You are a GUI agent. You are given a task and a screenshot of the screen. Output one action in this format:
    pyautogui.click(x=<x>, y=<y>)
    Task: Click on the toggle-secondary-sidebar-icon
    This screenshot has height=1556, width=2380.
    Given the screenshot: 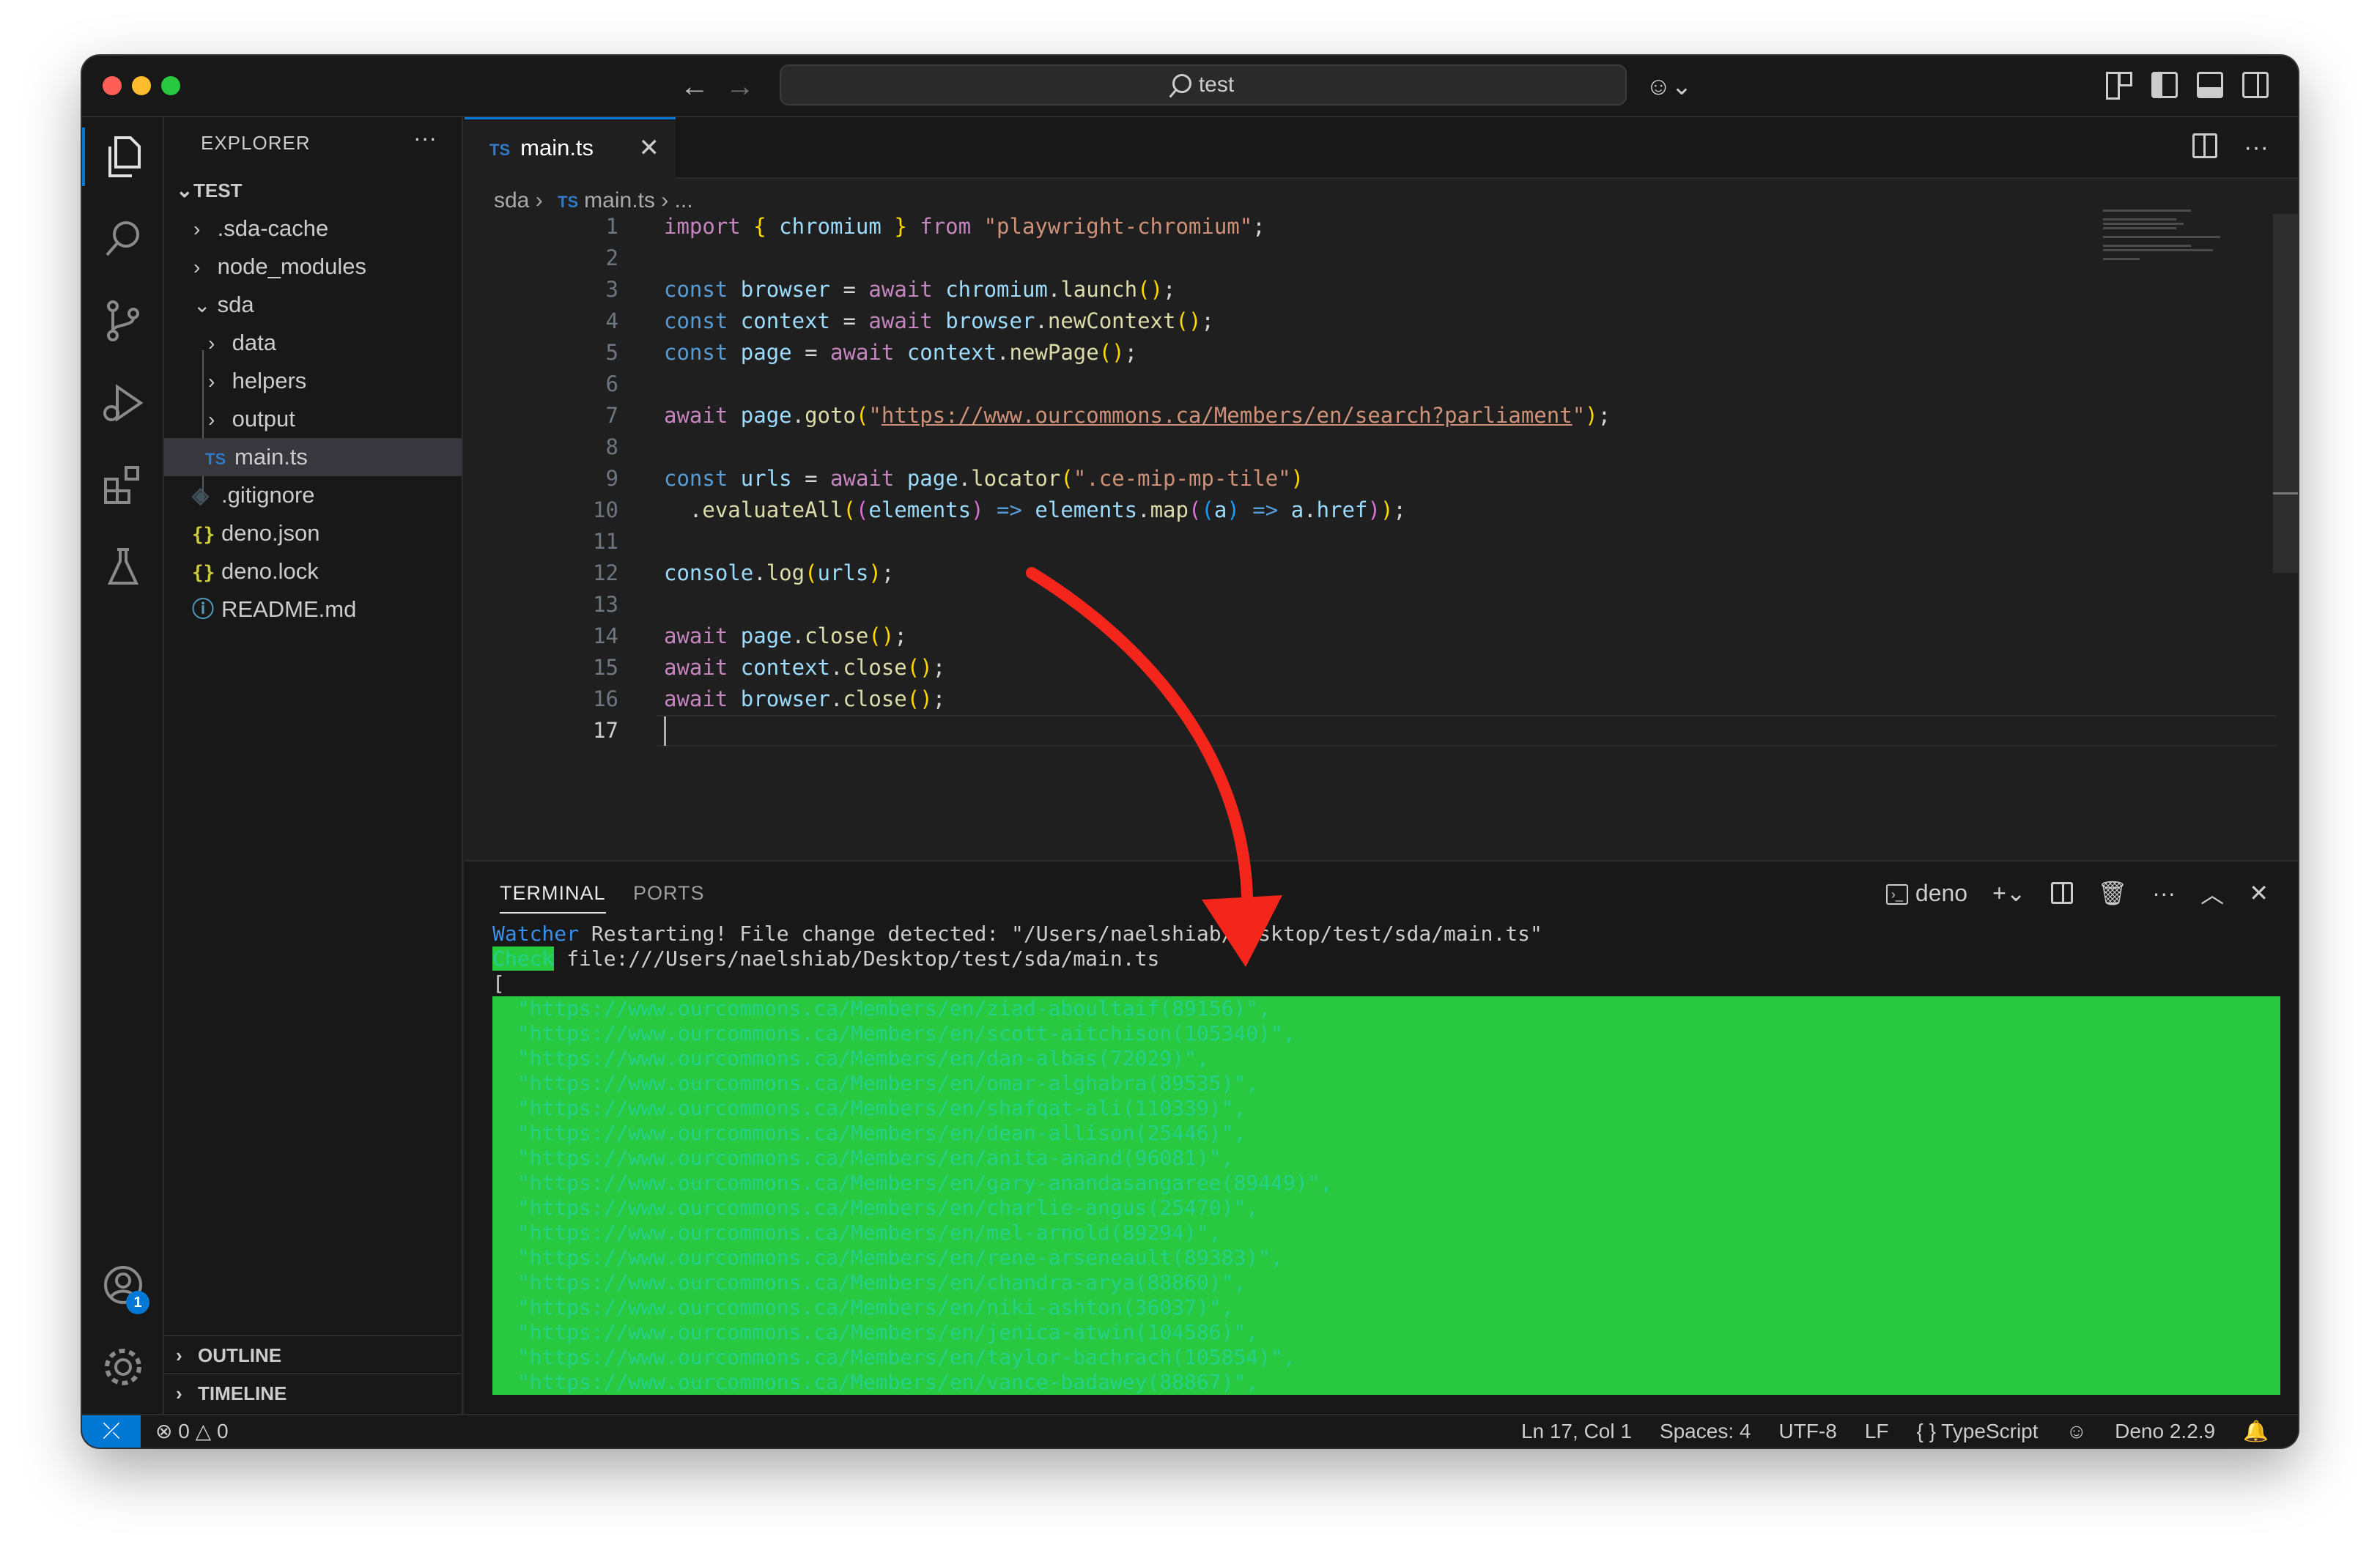 What is the action you would take?
    pyautogui.click(x=2255, y=85)
    